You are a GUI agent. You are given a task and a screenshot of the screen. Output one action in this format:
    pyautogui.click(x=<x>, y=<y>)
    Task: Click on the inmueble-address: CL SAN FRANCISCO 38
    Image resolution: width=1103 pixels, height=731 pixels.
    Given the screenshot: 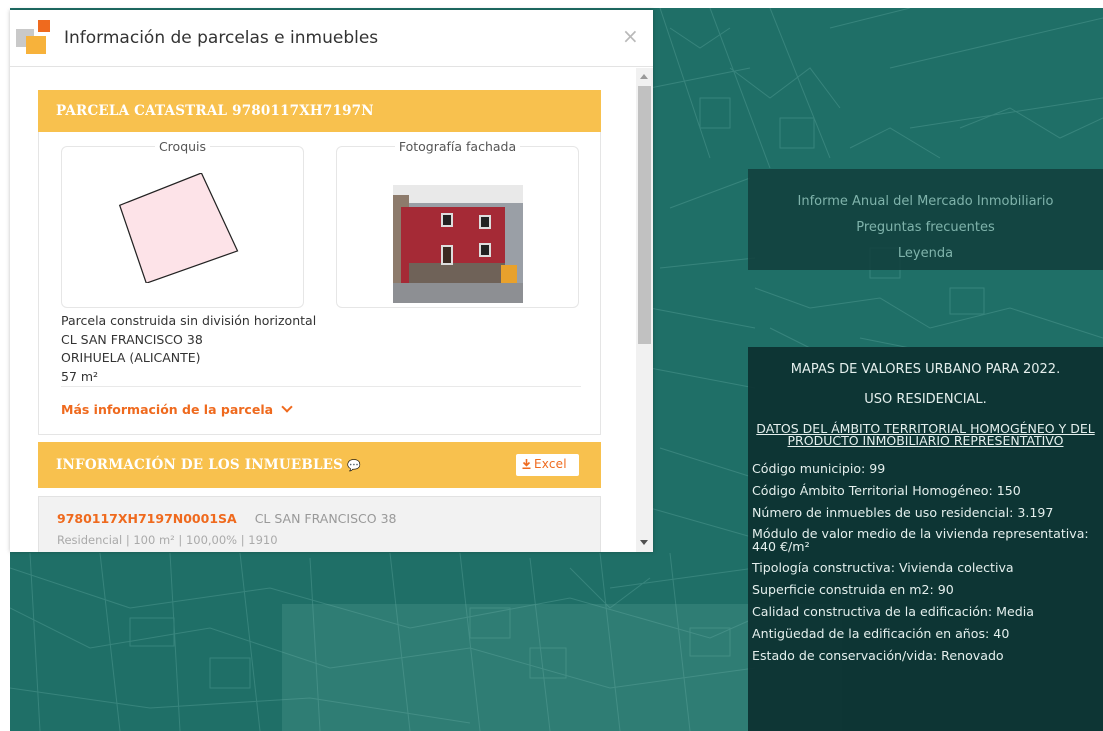 What is the action you would take?
    pyautogui.click(x=325, y=518)
    